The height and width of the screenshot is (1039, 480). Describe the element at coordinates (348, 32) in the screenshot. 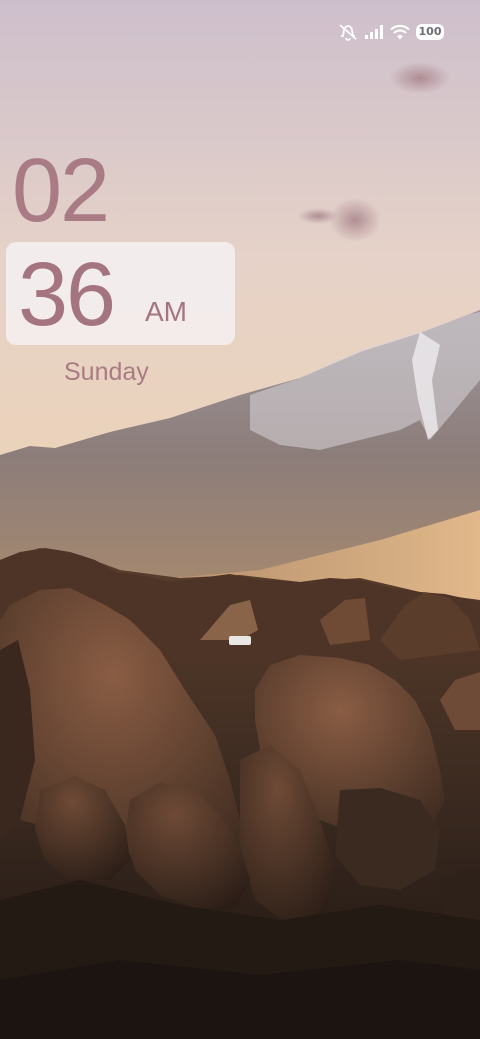

I see `mute-icon` at that location.